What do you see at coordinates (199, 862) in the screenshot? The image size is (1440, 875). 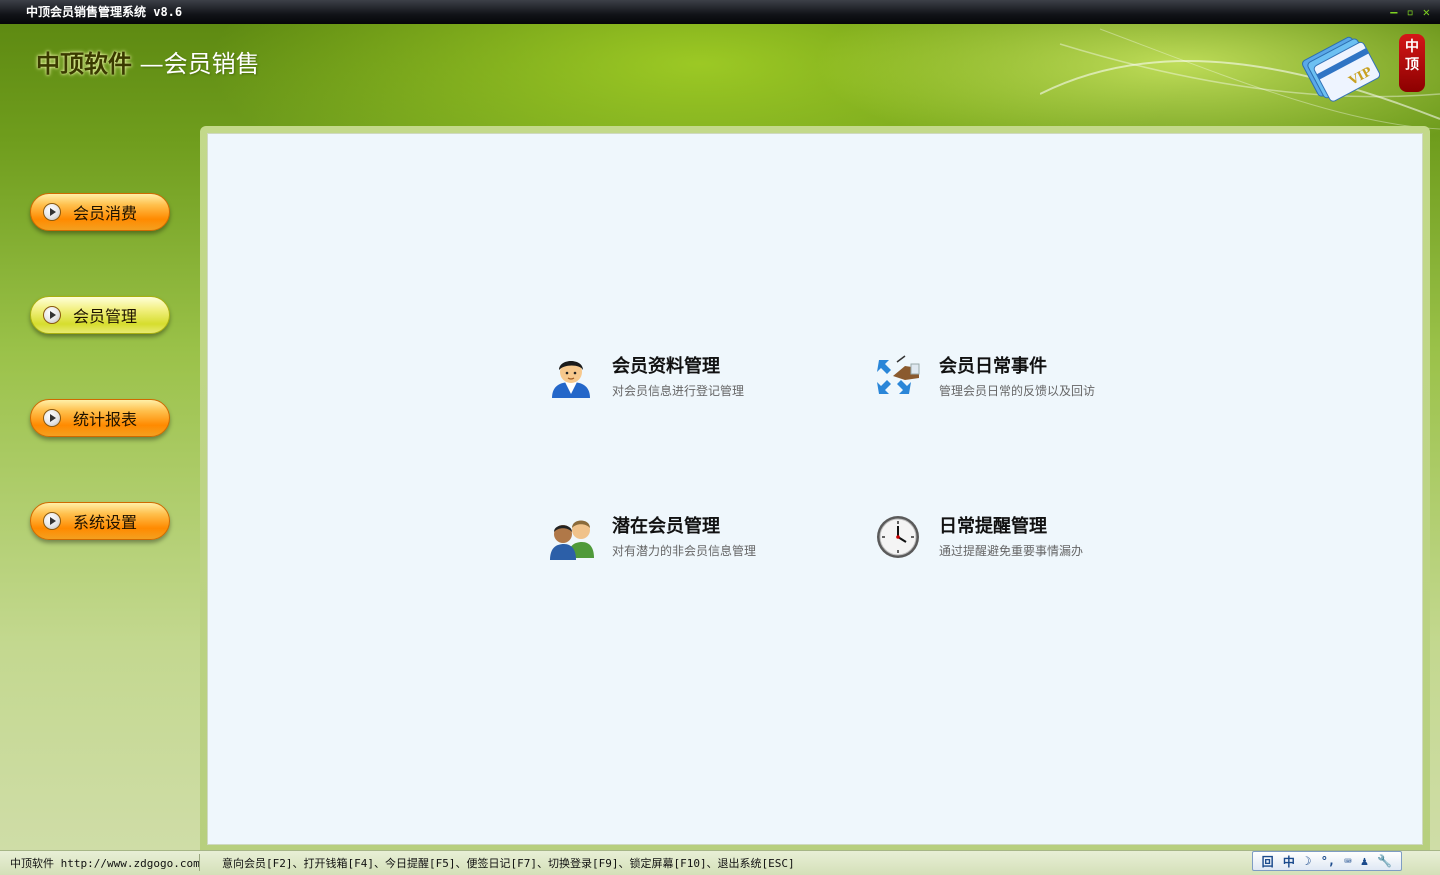 I see `status-divider` at bounding box center [199, 862].